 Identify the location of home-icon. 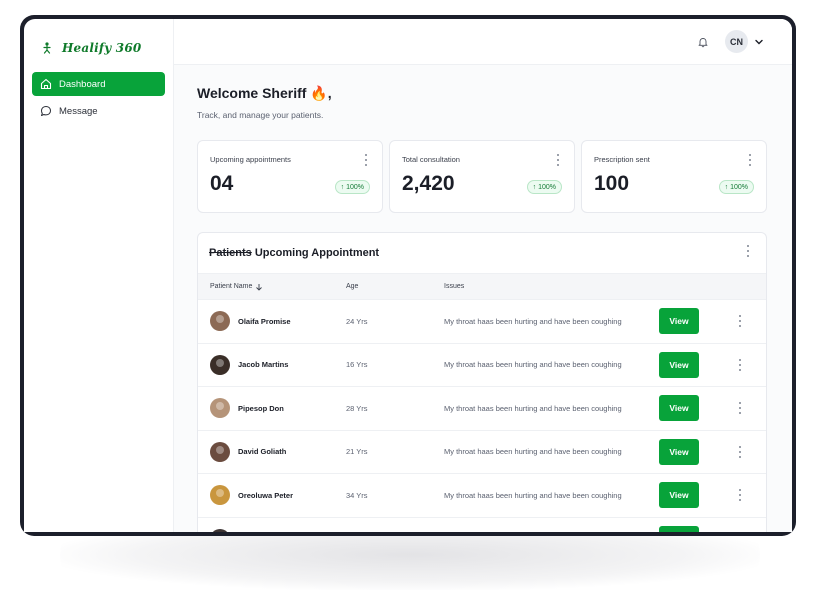
(46, 84).